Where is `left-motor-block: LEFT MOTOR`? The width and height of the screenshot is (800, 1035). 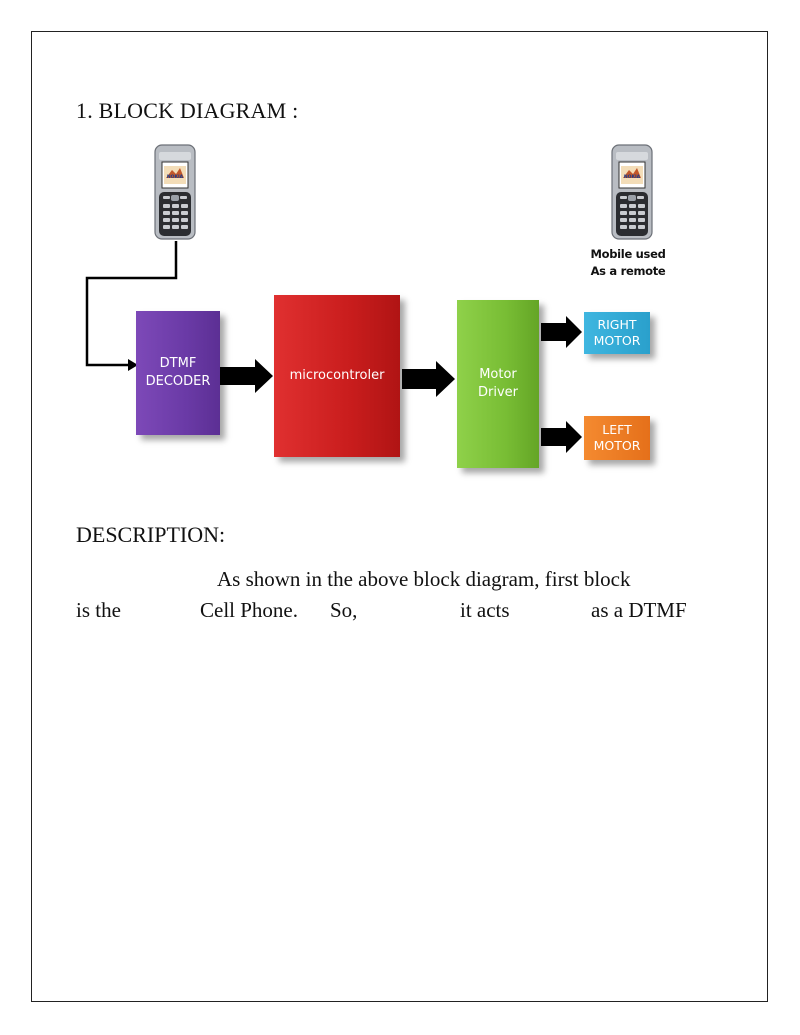
left-motor-block: LEFT MOTOR is located at coordinates (617, 438).